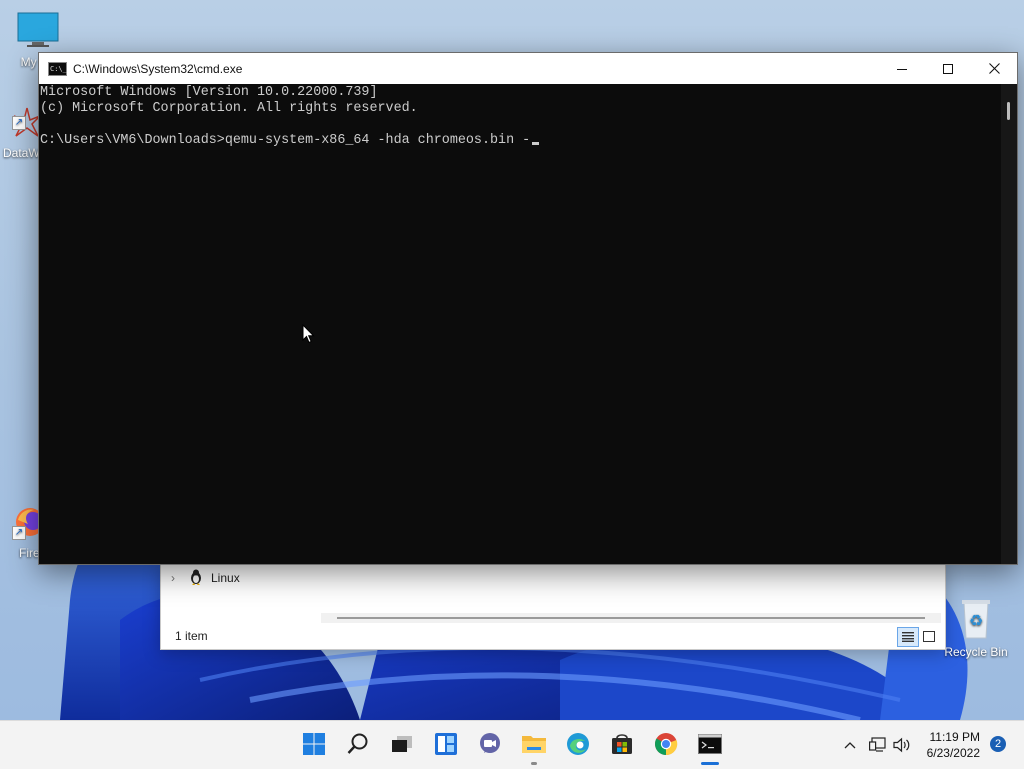  I want to click on desktop-icon-label: Recycle Bin, so click(976, 652).